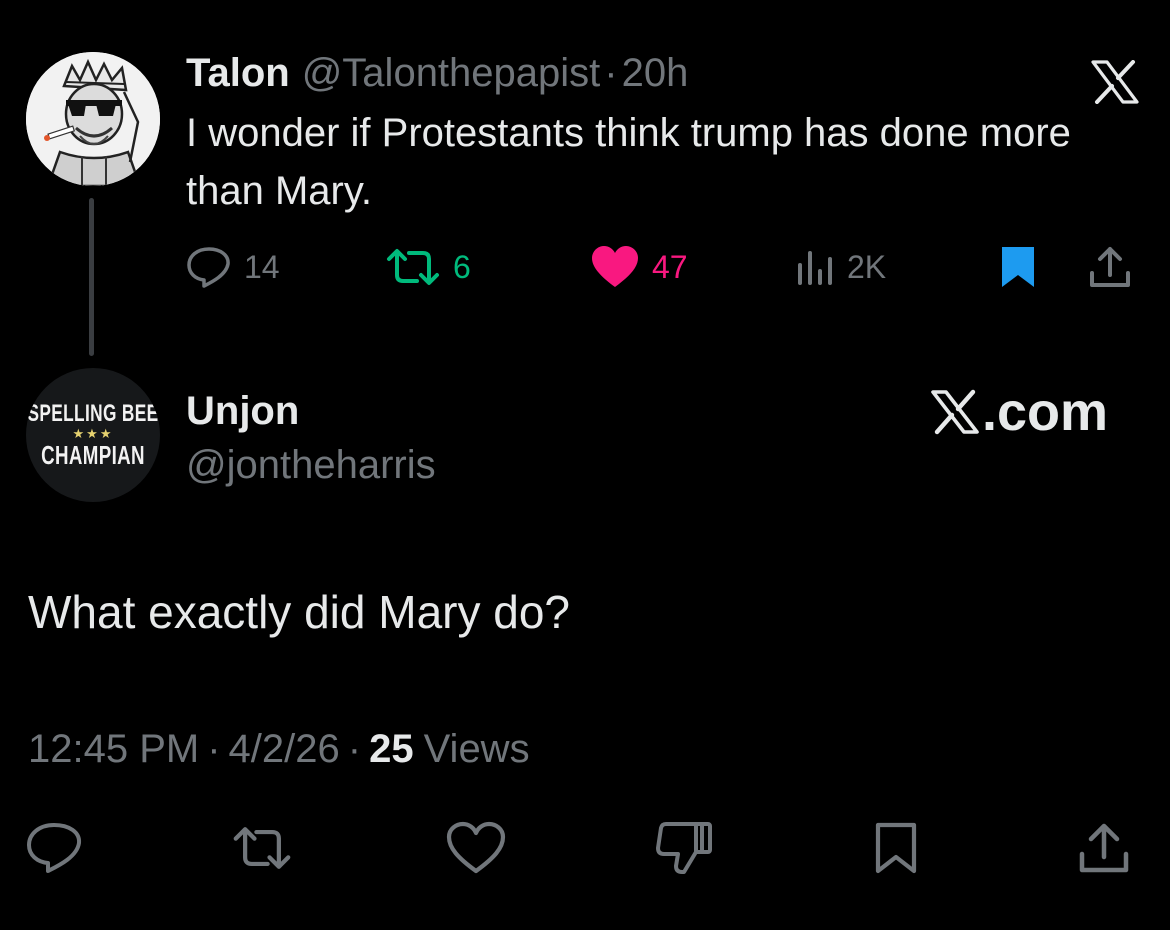 Image resolution: width=1170 pixels, height=930 pixels. I want to click on parent-reply-button: 14, so click(233, 267).